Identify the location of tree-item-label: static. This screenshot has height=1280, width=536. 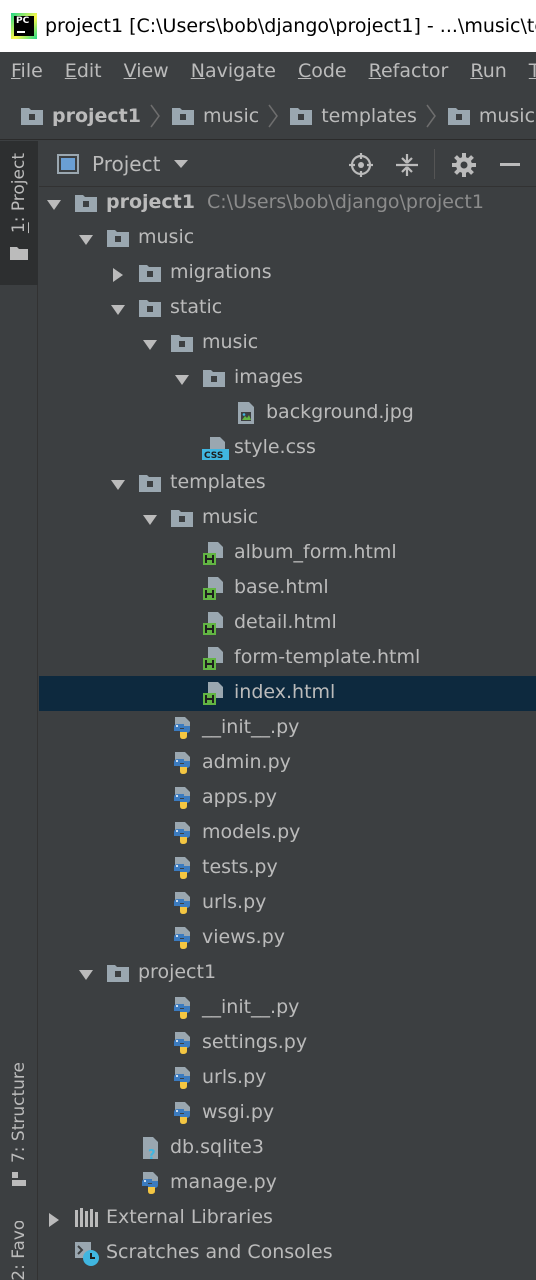
(196, 307).